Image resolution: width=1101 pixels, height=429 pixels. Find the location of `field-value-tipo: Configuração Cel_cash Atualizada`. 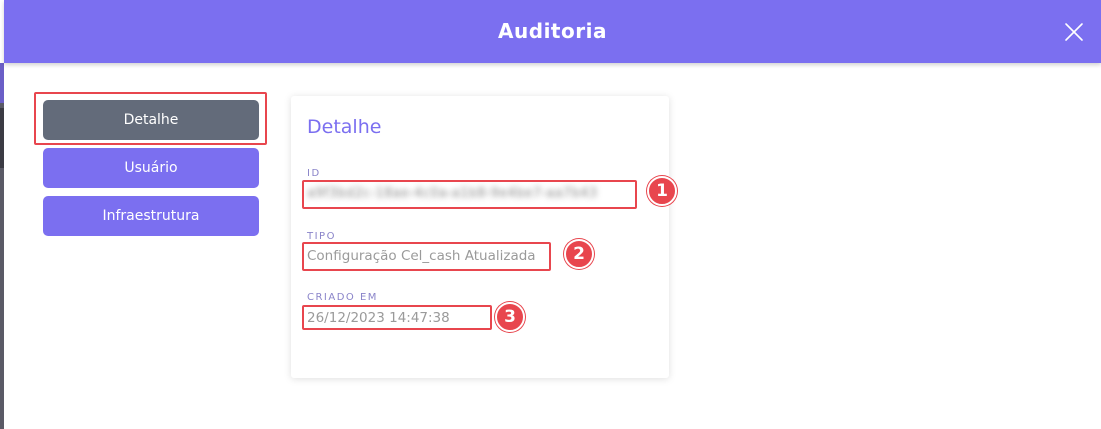

field-value-tipo: Configuração Cel_cash Atualizada is located at coordinates (421, 256).